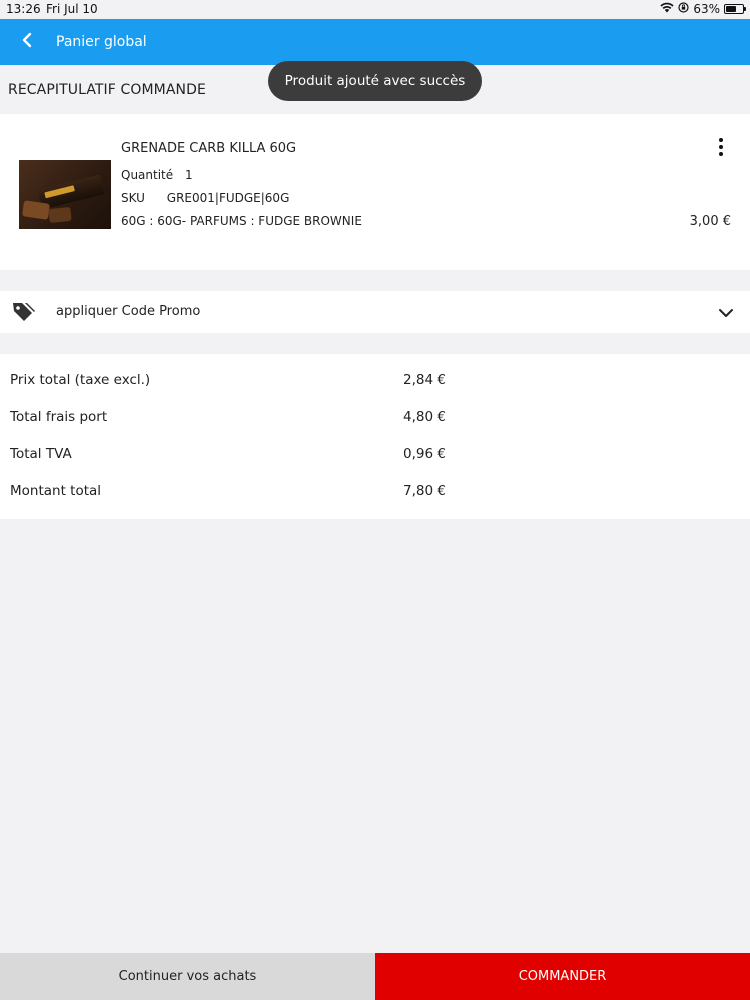  What do you see at coordinates (56, 491) in the screenshot?
I see `total-label: Montant total` at bounding box center [56, 491].